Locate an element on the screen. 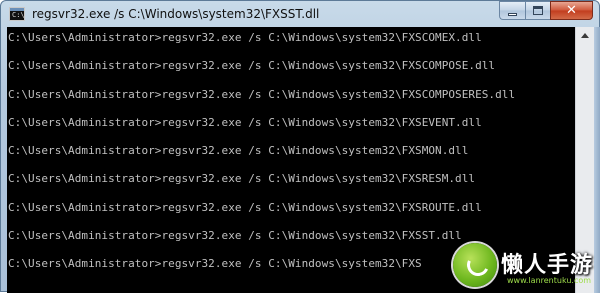 The width and height of the screenshot is (600, 293). close-button: ✕ is located at coordinates (571, 10).